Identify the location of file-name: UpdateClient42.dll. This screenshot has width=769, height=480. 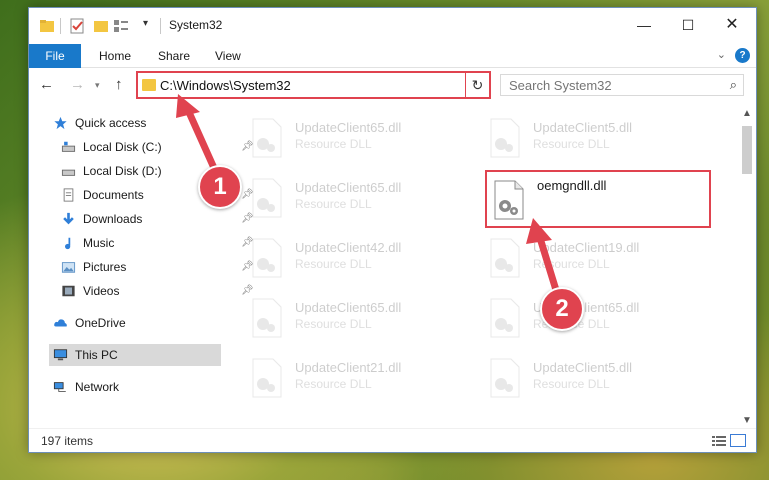
(348, 247).